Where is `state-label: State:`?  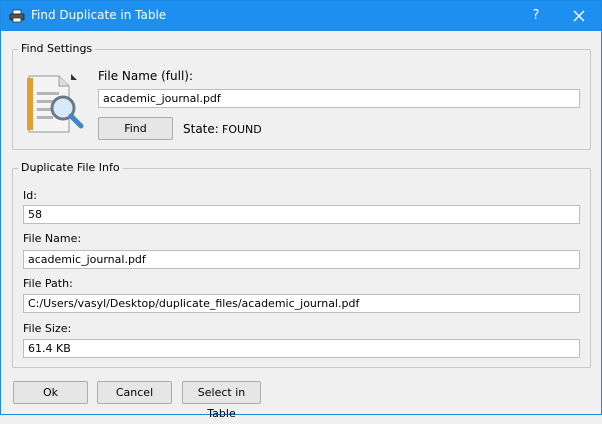 state-label: State: is located at coordinates (201, 129).